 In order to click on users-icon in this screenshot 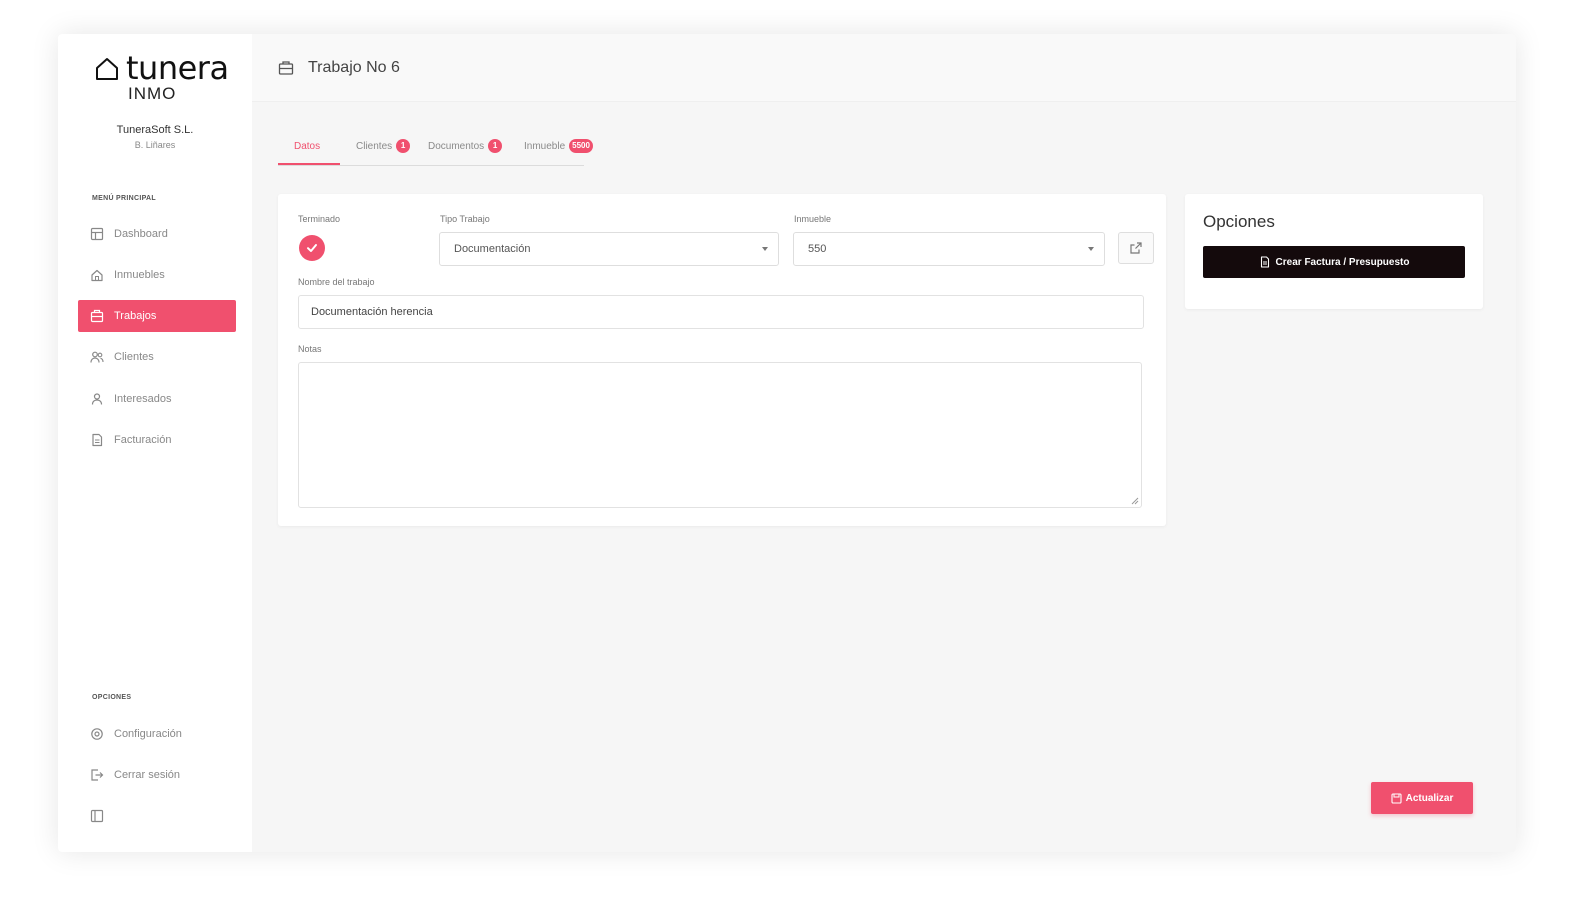, I will do `click(97, 357)`.